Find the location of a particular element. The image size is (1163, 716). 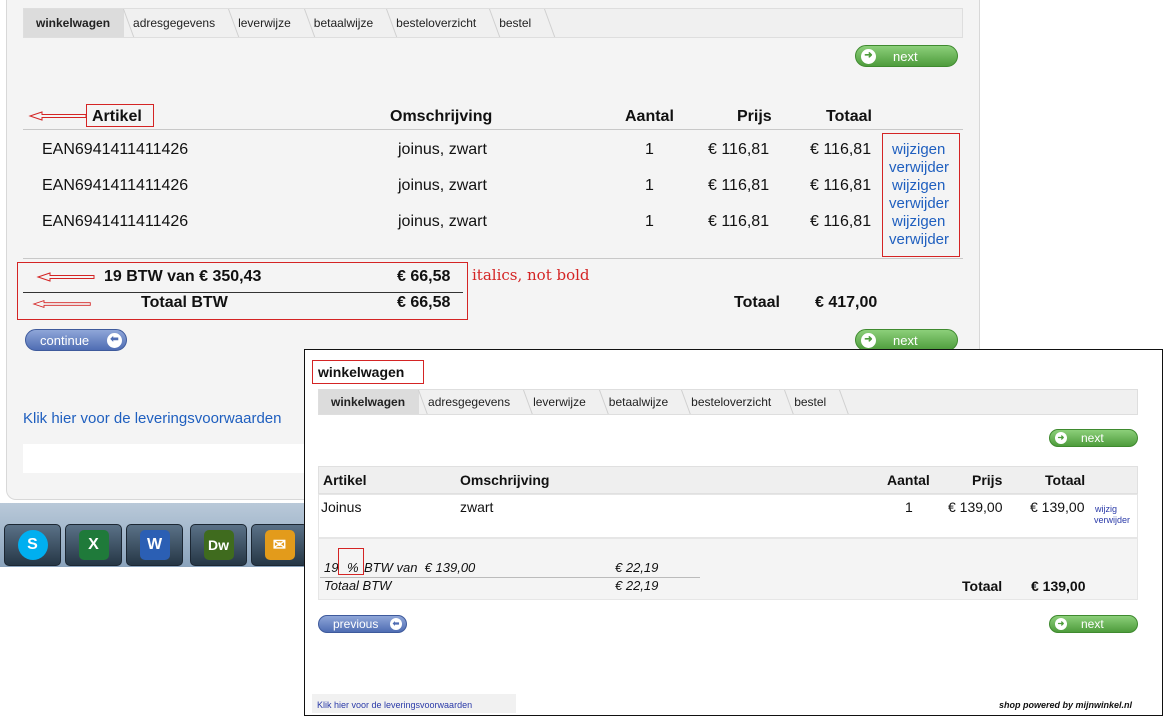

btw-value: € 22,19 is located at coordinates (637, 567).